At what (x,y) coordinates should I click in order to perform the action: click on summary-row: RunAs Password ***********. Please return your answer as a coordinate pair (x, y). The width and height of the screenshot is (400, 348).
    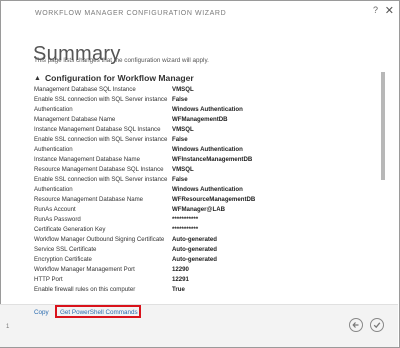
    Looking at the image, I should click on (201, 220).